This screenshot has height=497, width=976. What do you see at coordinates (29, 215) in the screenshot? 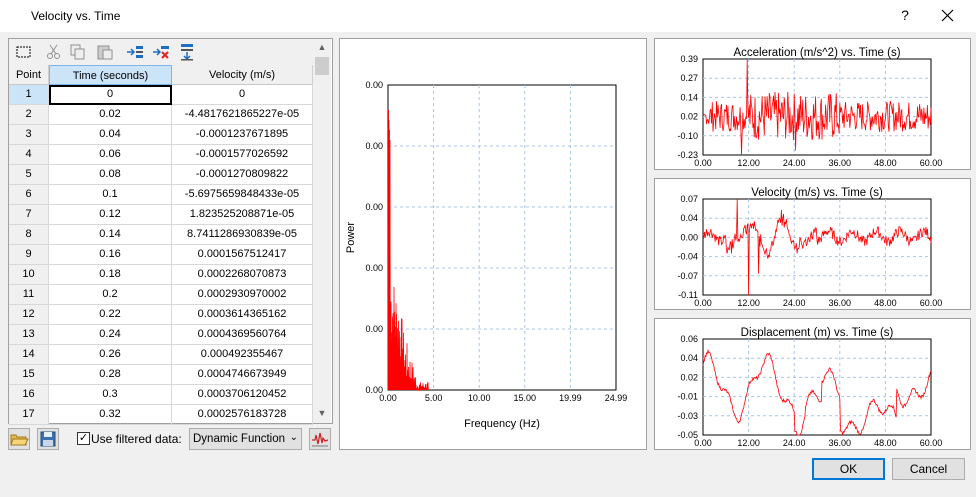
I see `row-point-cell: 7` at bounding box center [29, 215].